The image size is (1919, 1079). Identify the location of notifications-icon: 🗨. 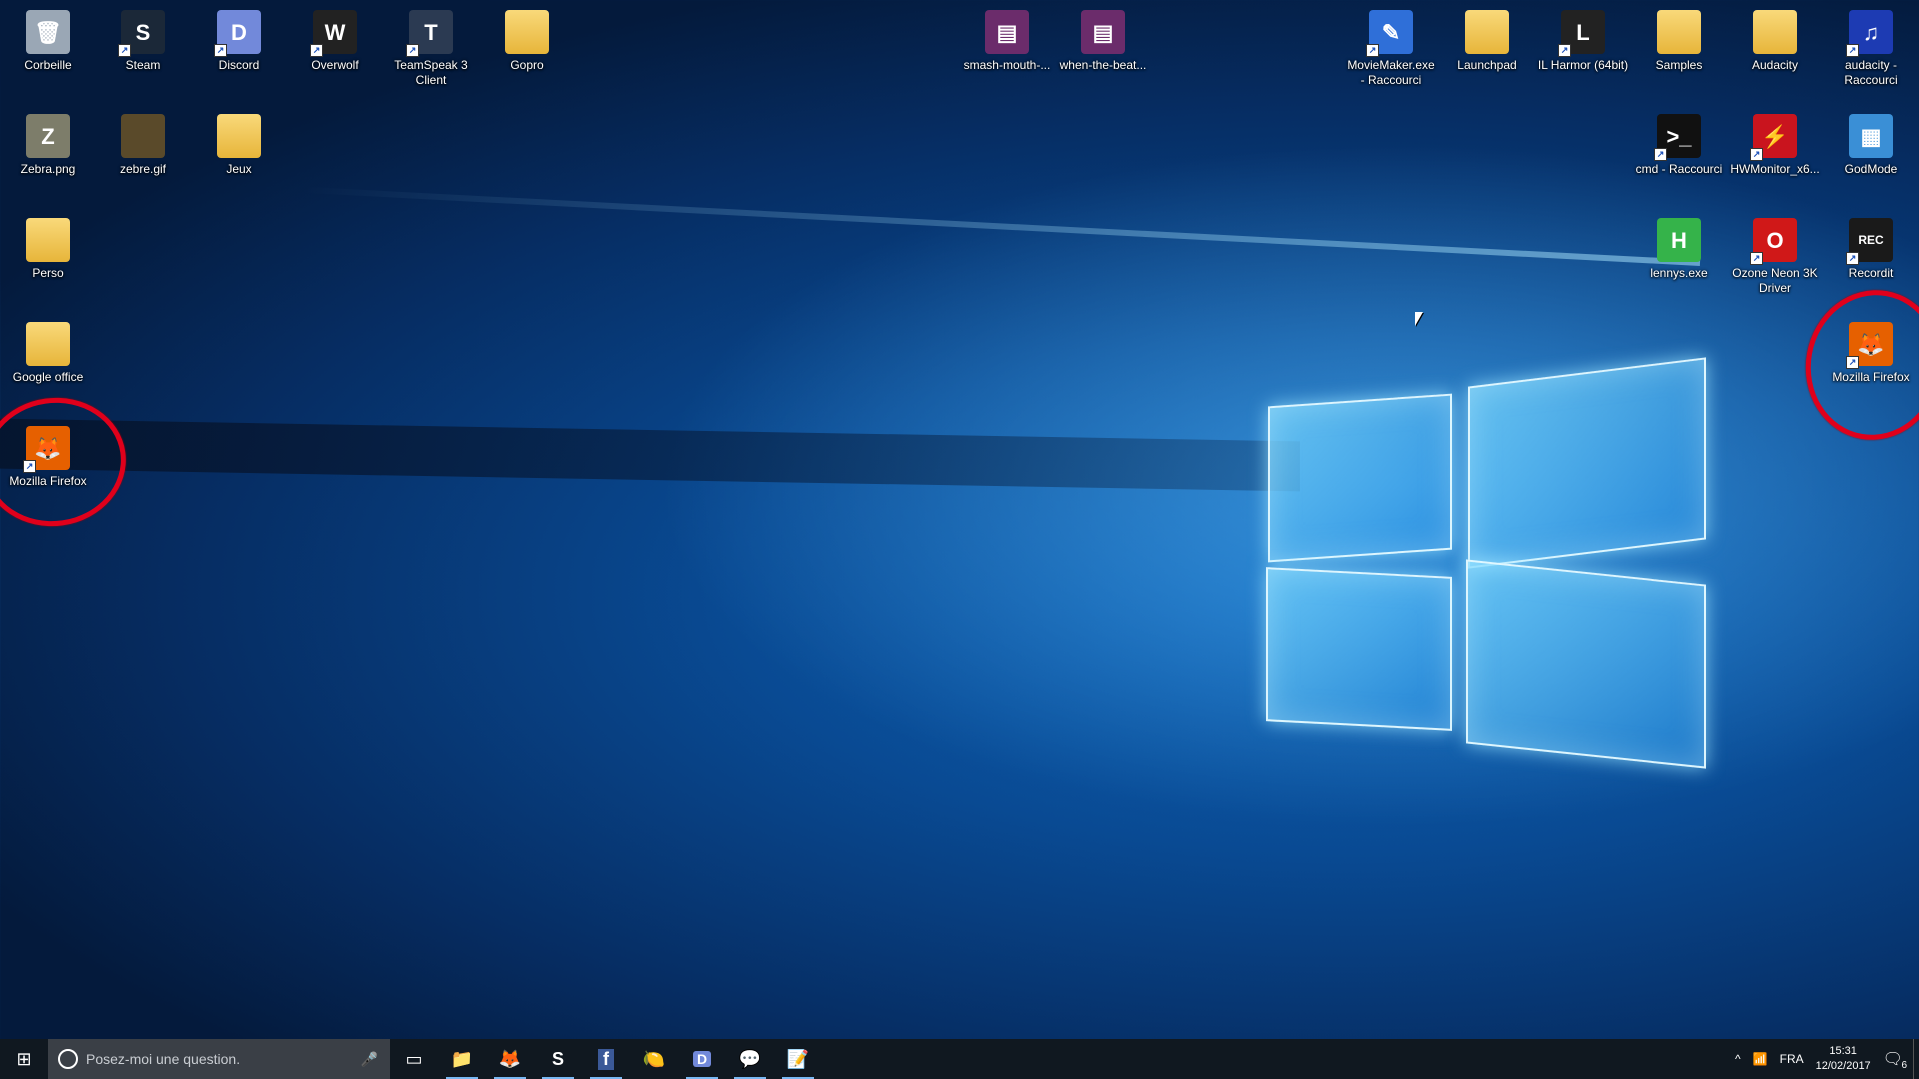
(1892, 1059).